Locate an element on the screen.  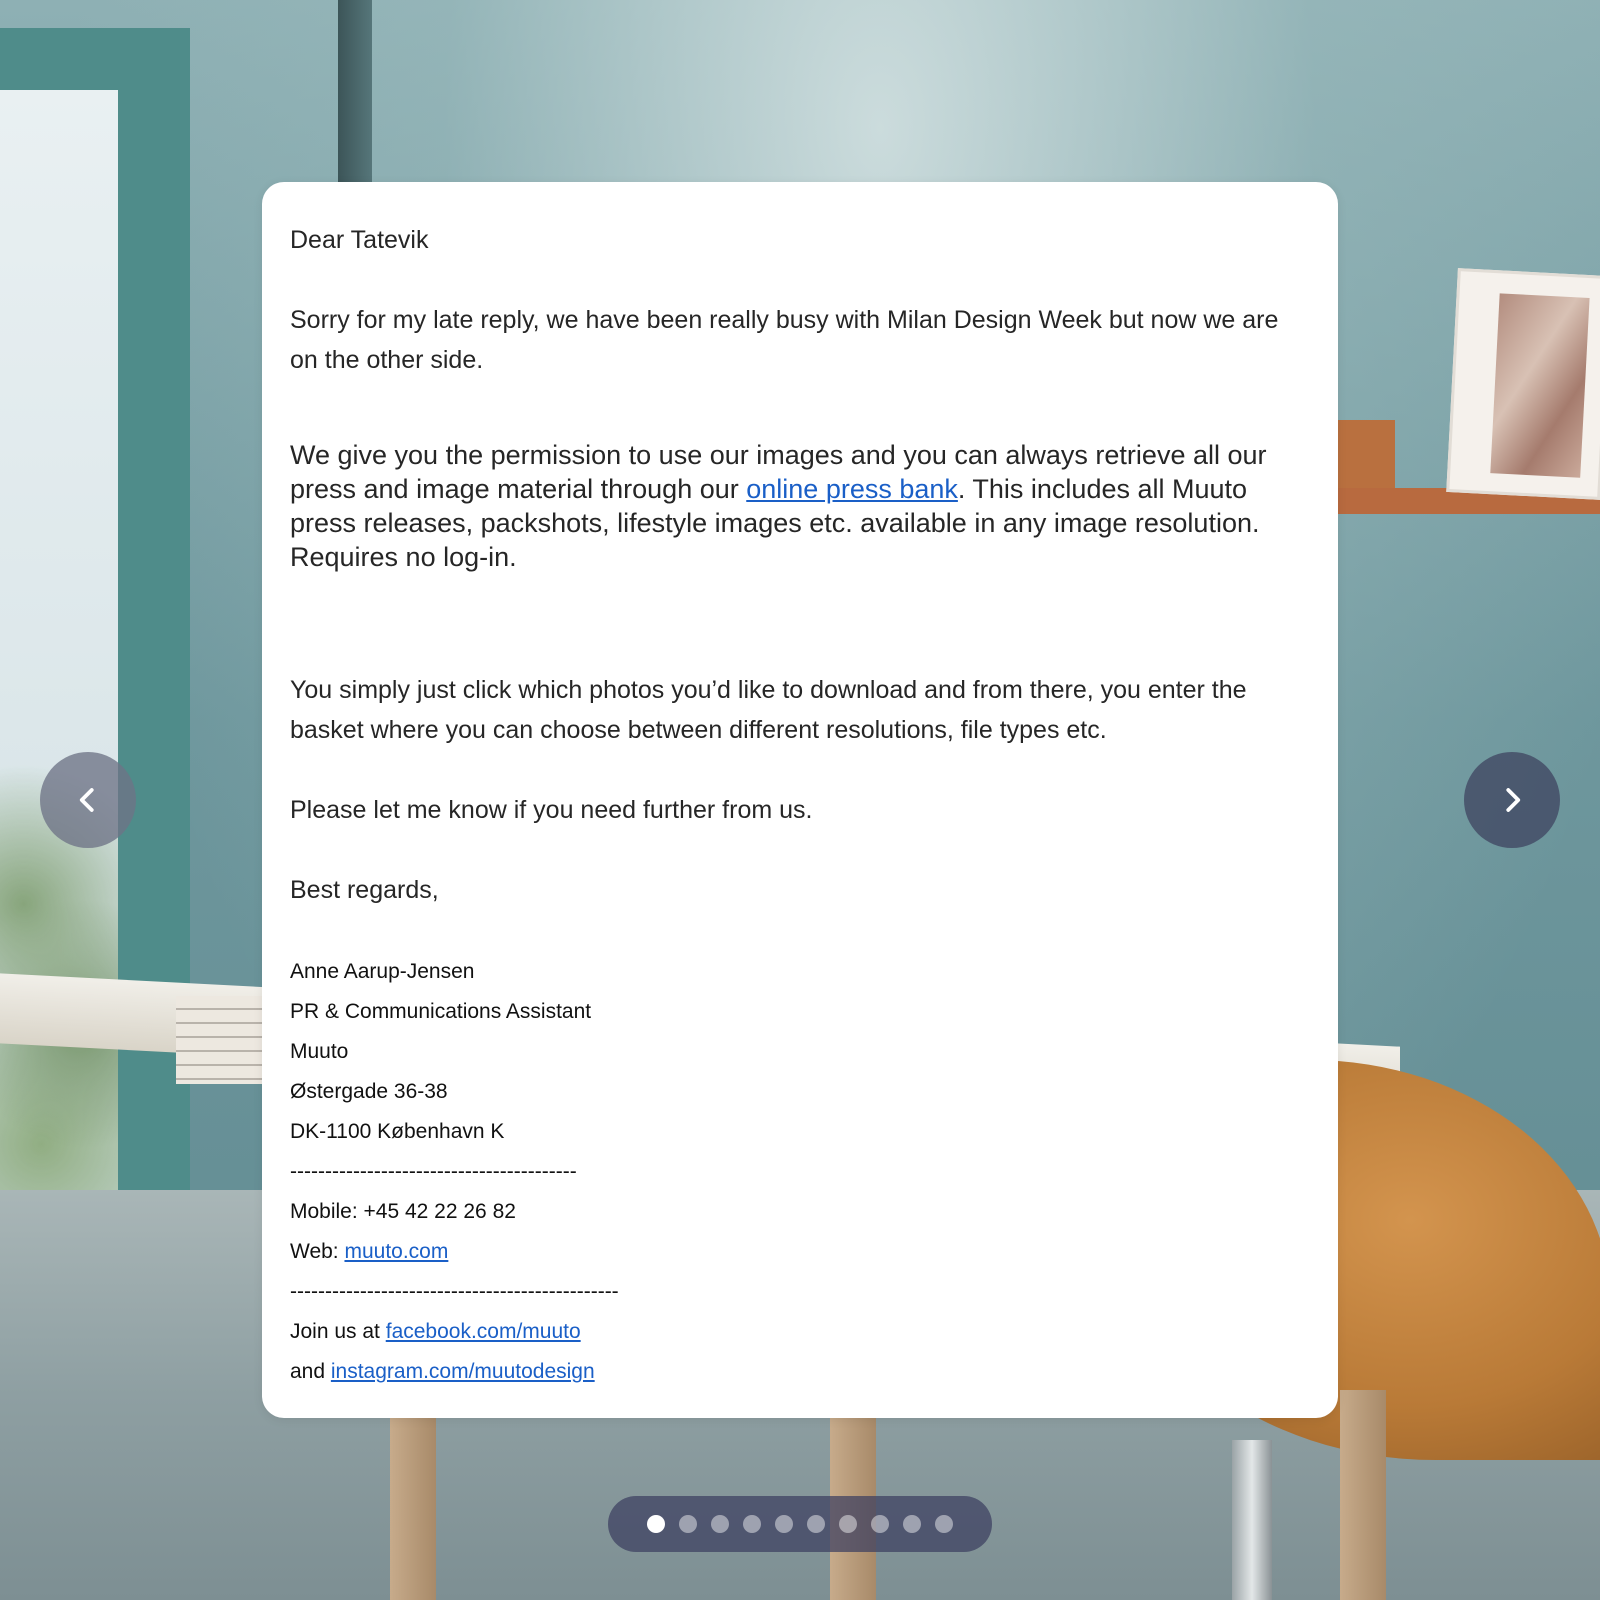
next-slide-button is located at coordinates (1512, 800).